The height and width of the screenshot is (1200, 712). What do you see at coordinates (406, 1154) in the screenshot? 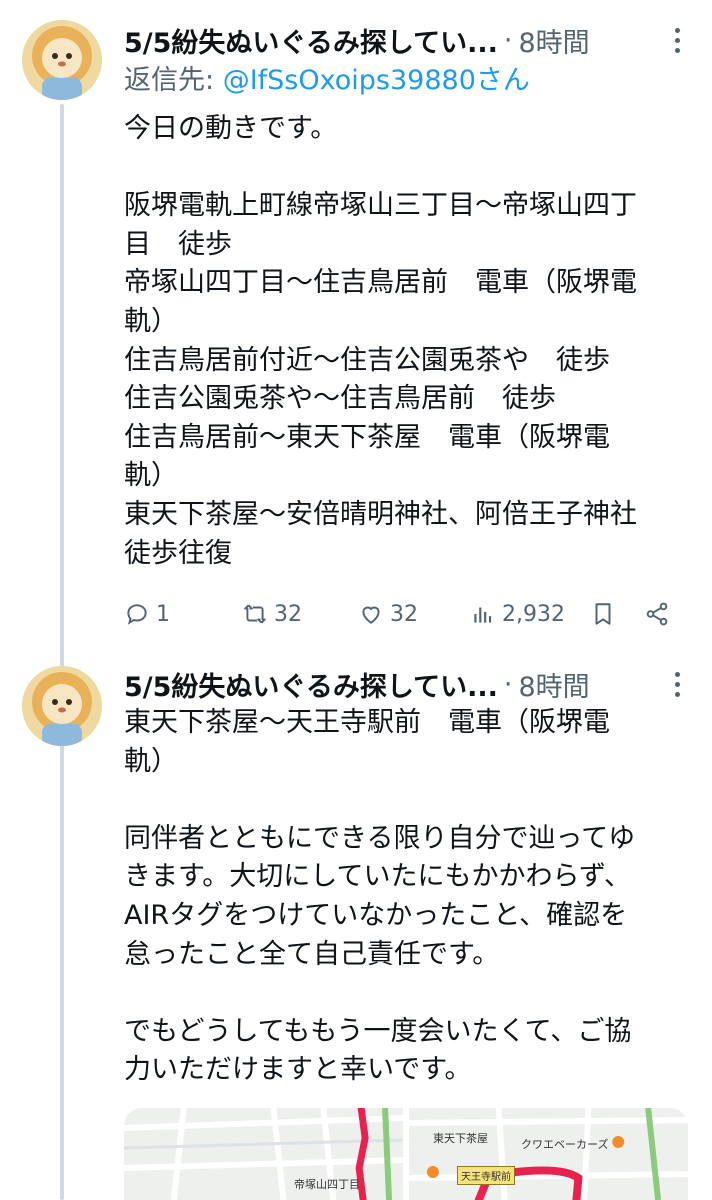
I see `media-gallery: 帝塚山四丁目 東天下茶屋 クワエベーカーズ 天王寺駅前` at bounding box center [406, 1154].